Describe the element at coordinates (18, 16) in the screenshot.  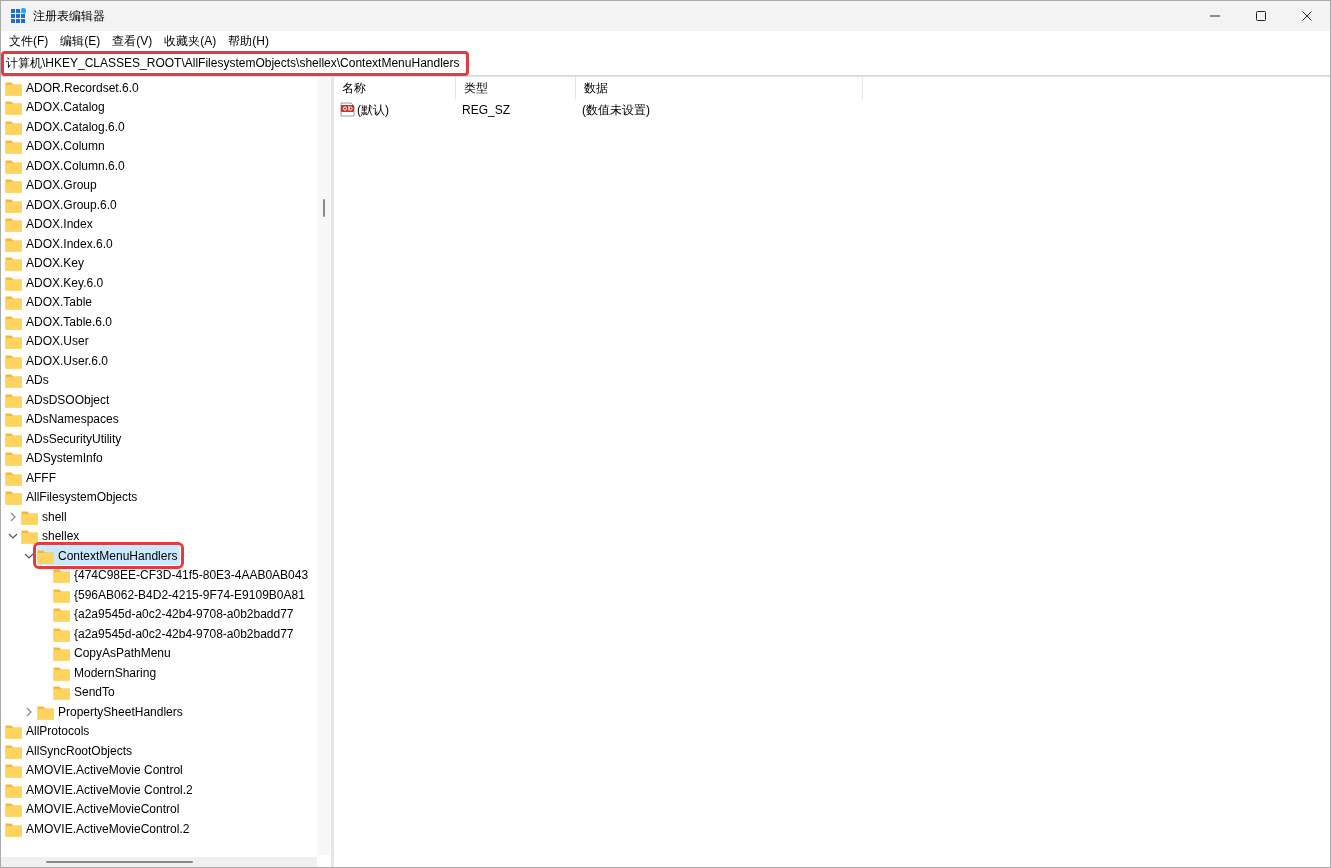
I see `app-icon` at that location.